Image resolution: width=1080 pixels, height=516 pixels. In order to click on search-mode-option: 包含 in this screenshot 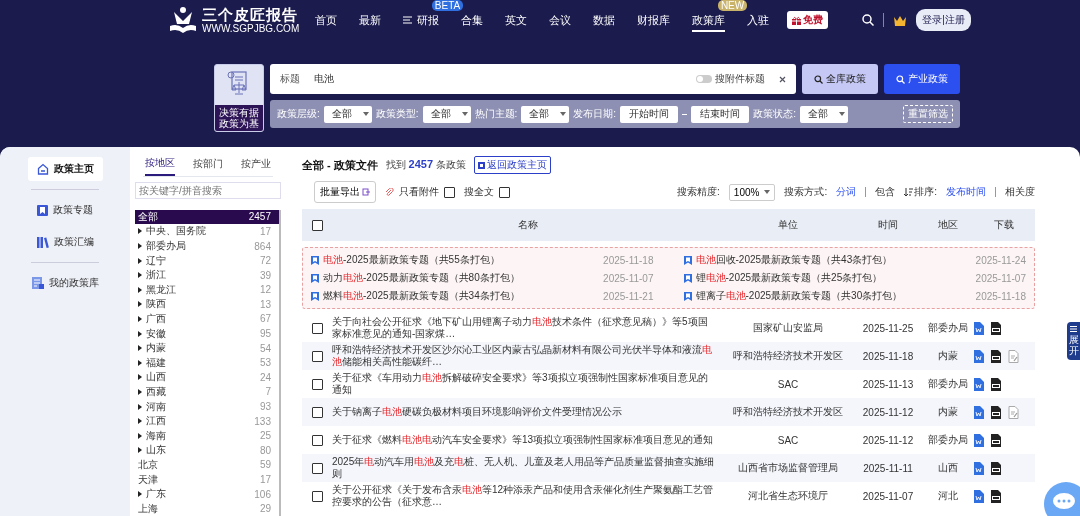, I will do `click(885, 192)`.